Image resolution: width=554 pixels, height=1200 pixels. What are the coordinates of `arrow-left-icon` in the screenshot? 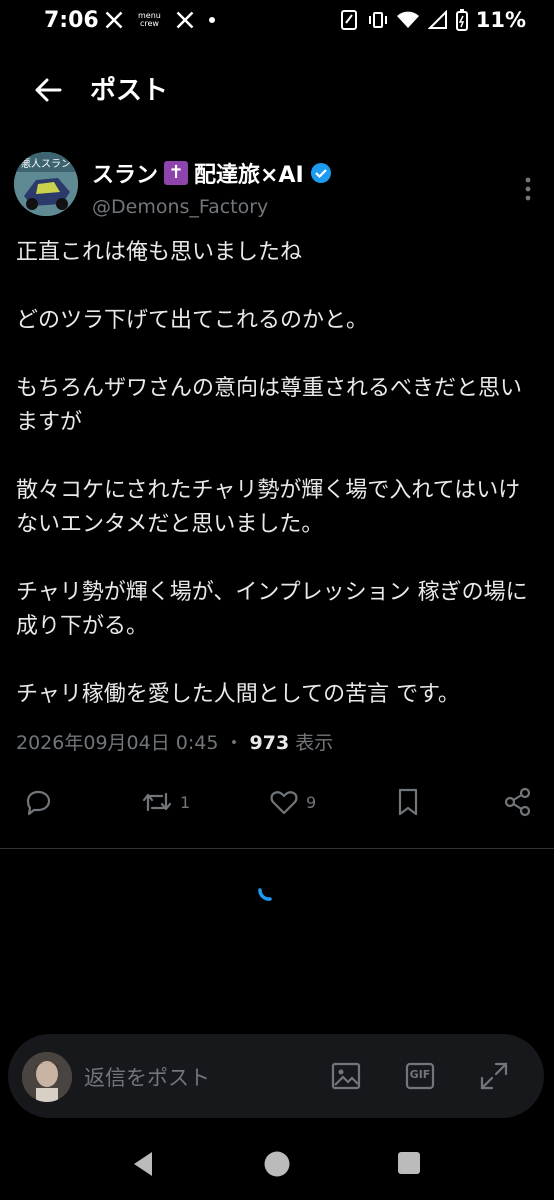 It's located at (48, 90).